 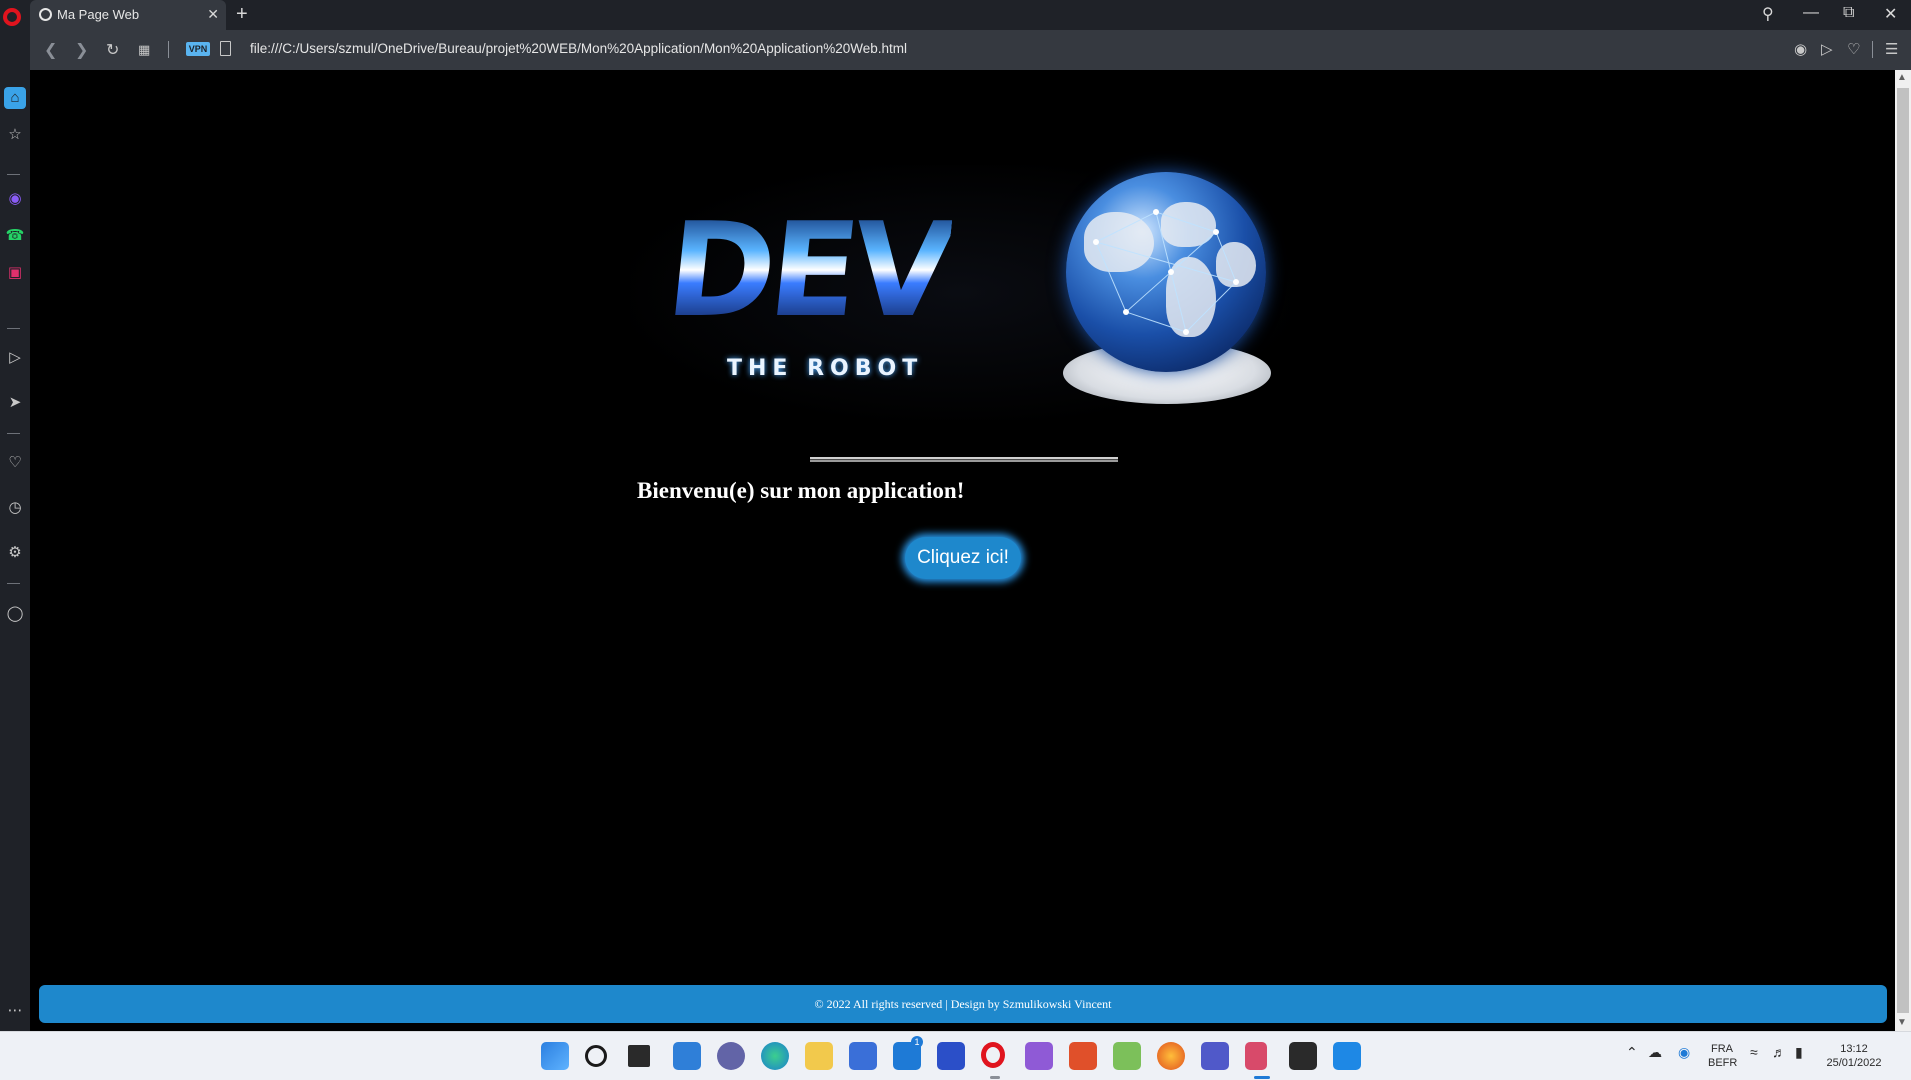 What do you see at coordinates (1902, 77) in the screenshot?
I see `scroll-up-arrow-icon: ▲` at bounding box center [1902, 77].